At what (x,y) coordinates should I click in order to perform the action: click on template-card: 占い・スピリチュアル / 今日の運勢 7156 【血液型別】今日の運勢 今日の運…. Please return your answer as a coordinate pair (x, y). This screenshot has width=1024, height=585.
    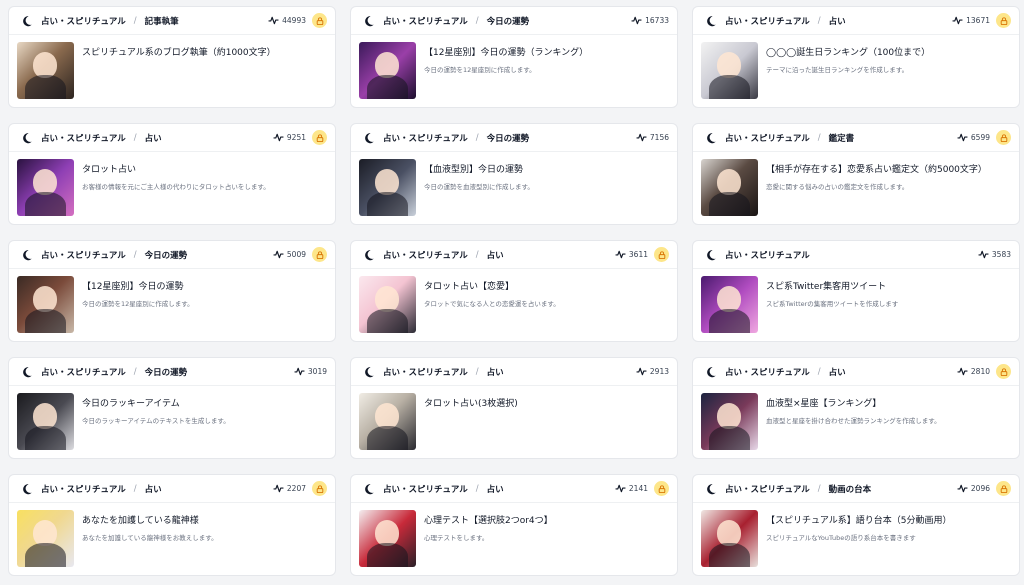
    Looking at the image, I should click on (514, 174).